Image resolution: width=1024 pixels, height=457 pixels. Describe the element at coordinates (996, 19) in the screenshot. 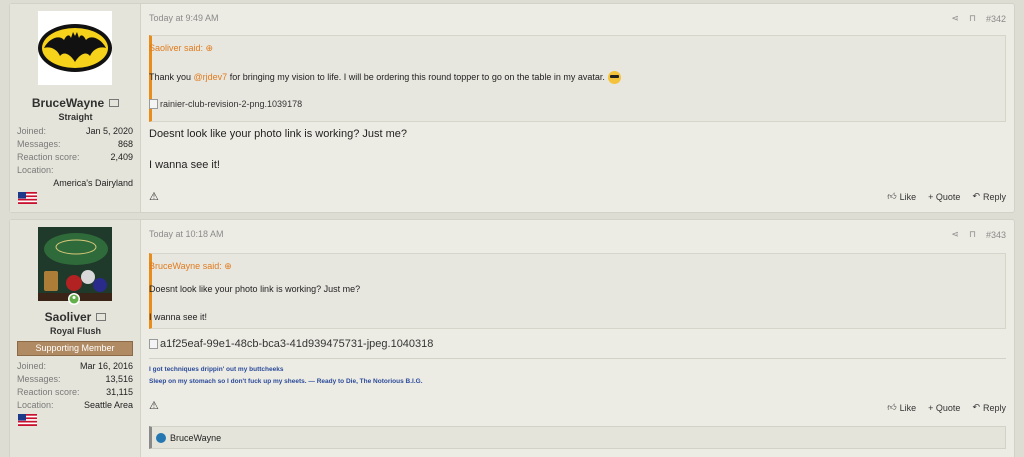

I see `post-number: #342` at that location.